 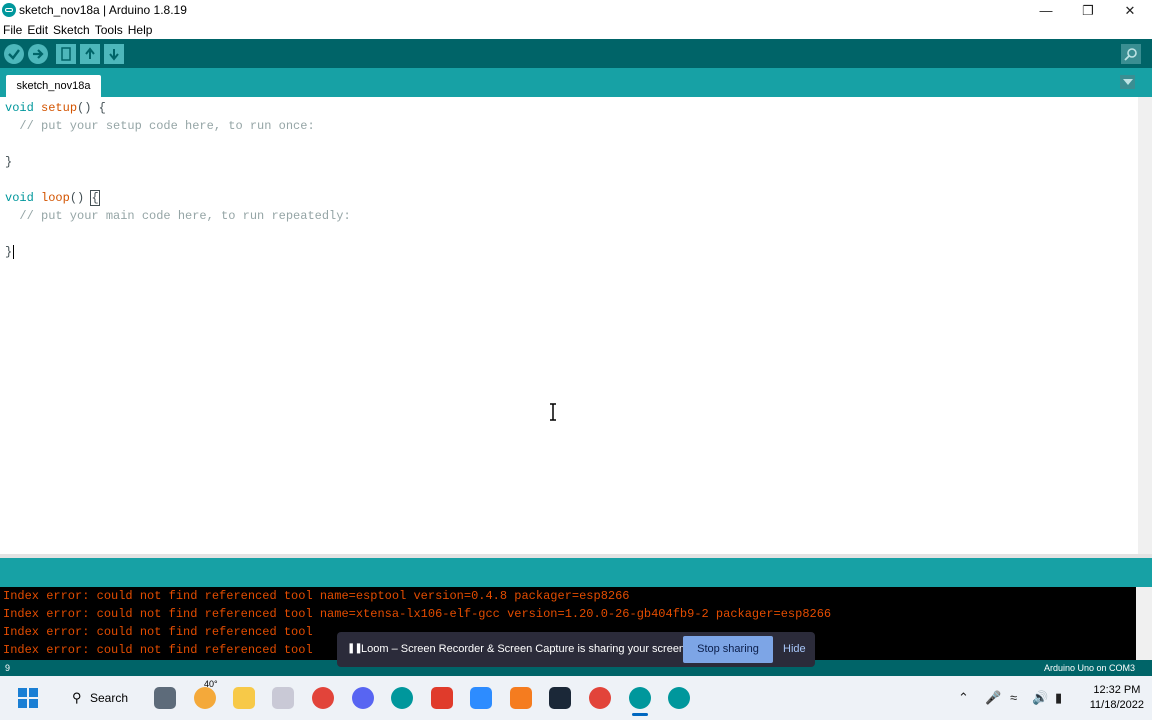 What do you see at coordinates (576, 30) in the screenshot?
I see `menu-bar: File Edit Sketch Tools Help` at bounding box center [576, 30].